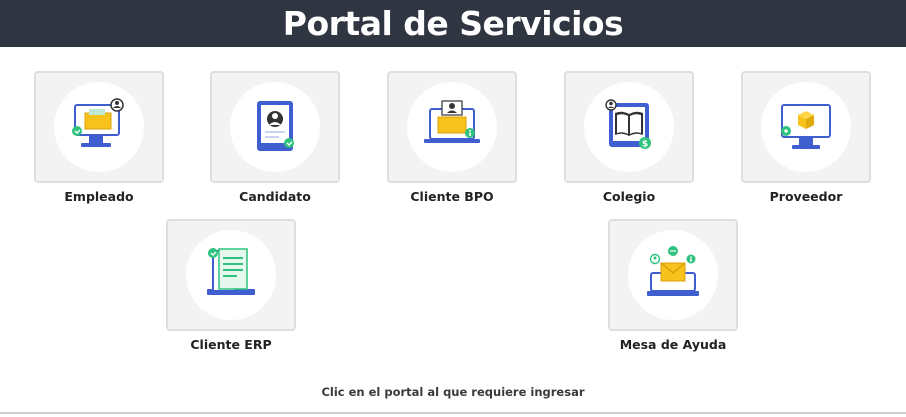  I want to click on portal-card-colegio: $ Colegio, so click(629, 137).